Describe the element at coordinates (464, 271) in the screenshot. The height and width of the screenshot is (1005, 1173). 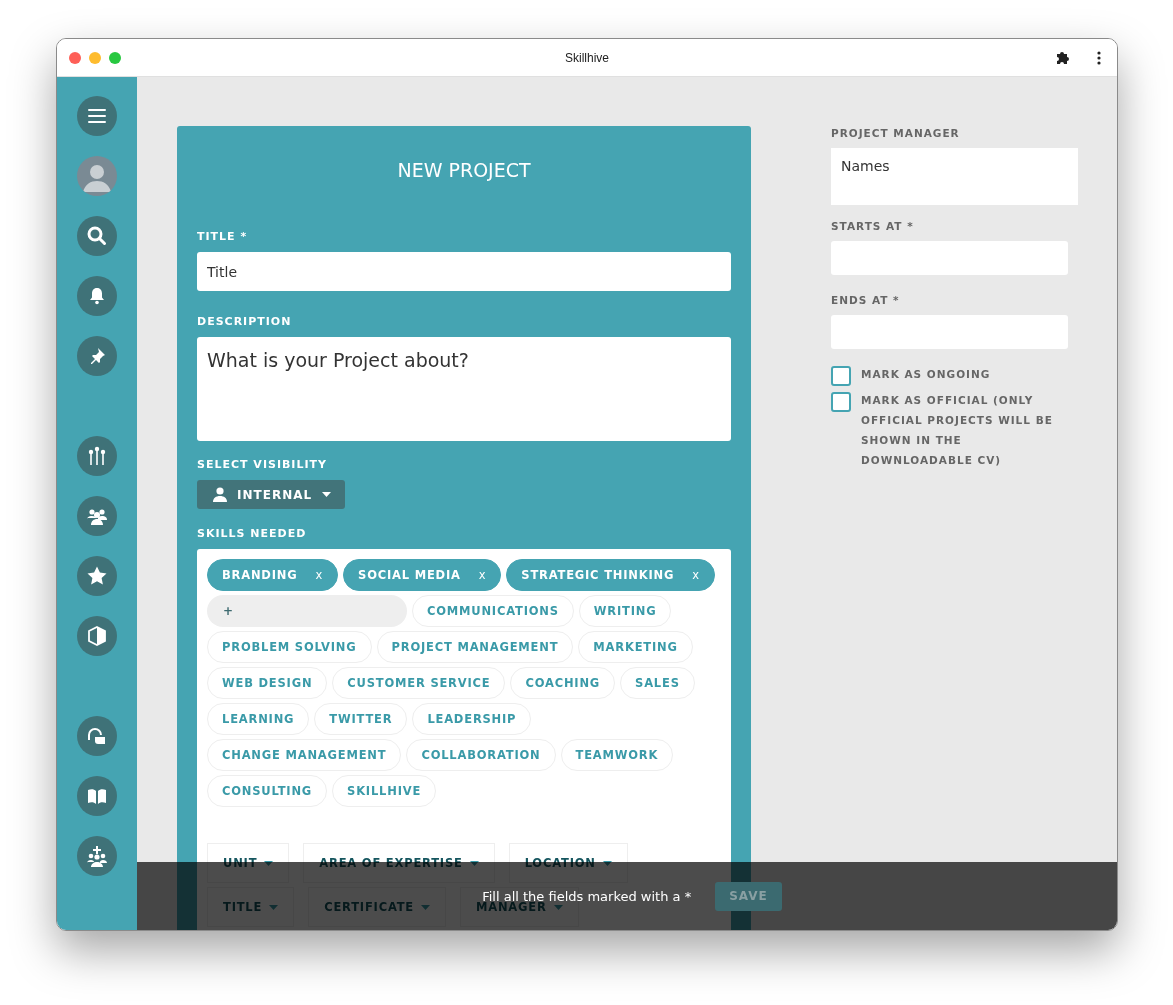
I see `title-field: Title` at that location.